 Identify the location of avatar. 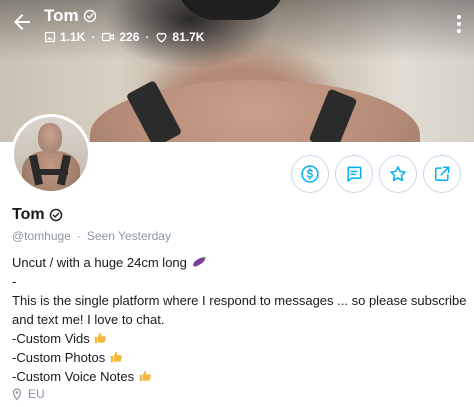
(51, 154).